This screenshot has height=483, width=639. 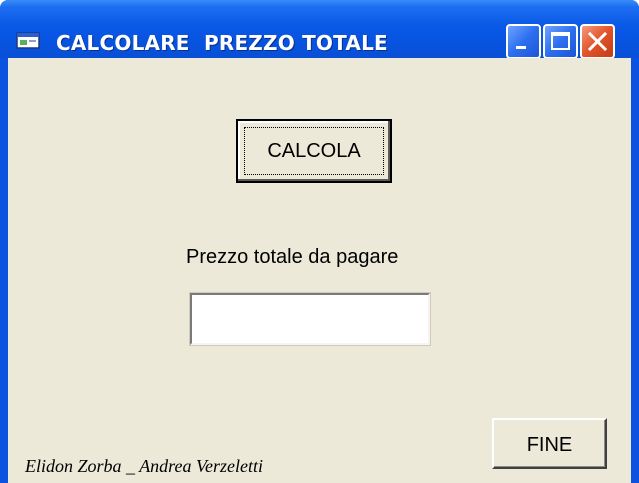 What do you see at coordinates (523, 41) in the screenshot?
I see `minimize-button` at bounding box center [523, 41].